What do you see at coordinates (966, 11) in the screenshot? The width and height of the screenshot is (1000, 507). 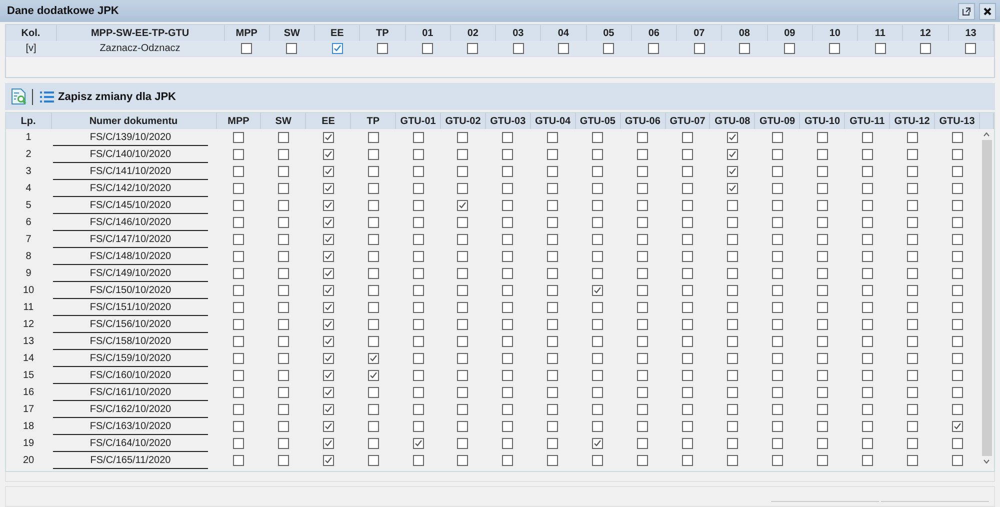 I see `popout-button` at bounding box center [966, 11].